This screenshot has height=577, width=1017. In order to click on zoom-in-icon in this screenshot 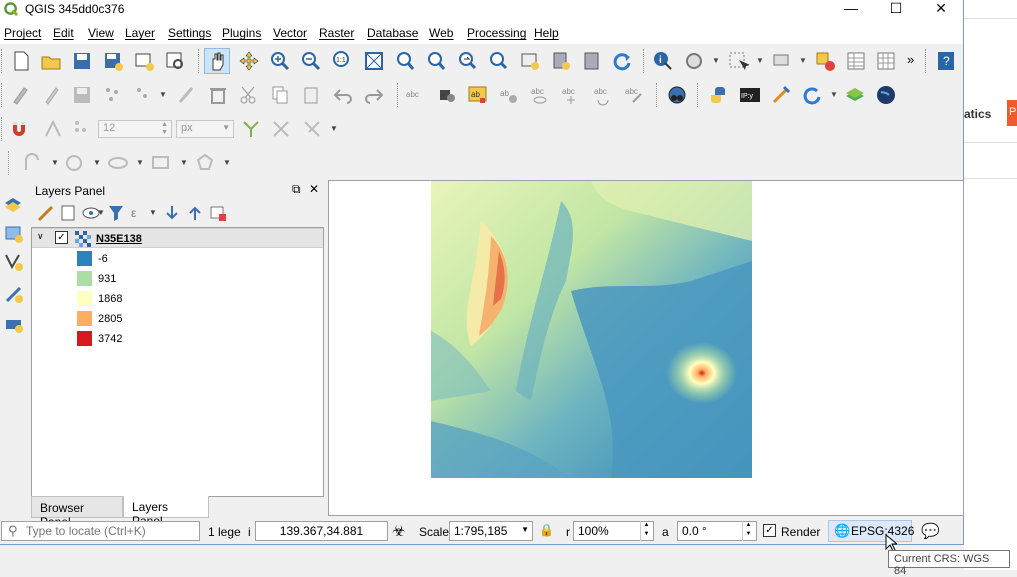, I will do `click(280, 61)`.